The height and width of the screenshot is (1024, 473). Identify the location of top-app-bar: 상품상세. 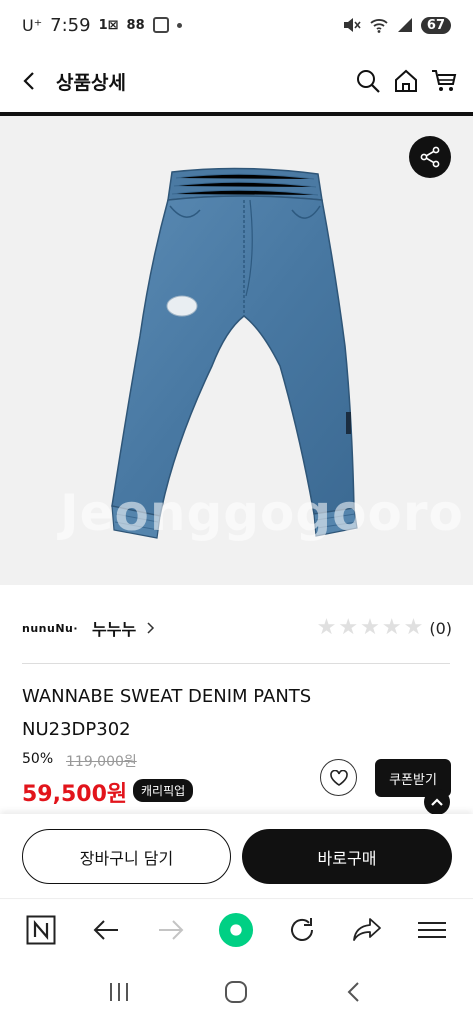
(236, 81).